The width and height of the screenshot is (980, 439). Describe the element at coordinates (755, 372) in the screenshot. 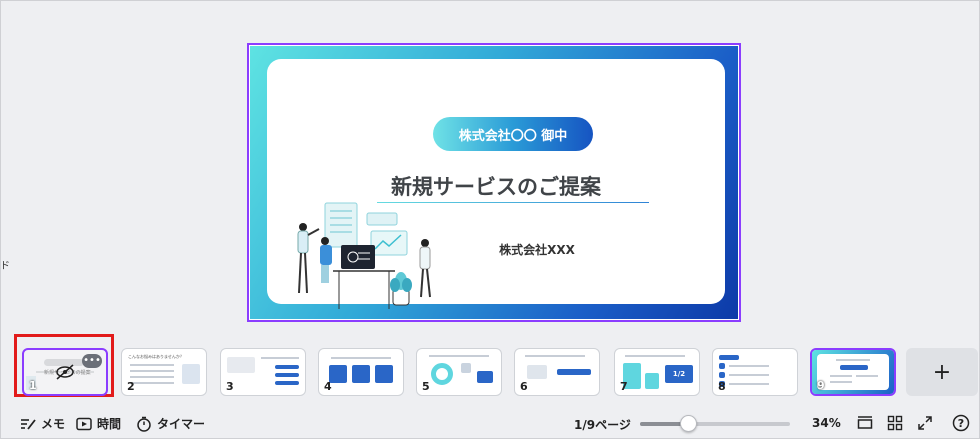

I see `thumbnail-8: 8` at that location.